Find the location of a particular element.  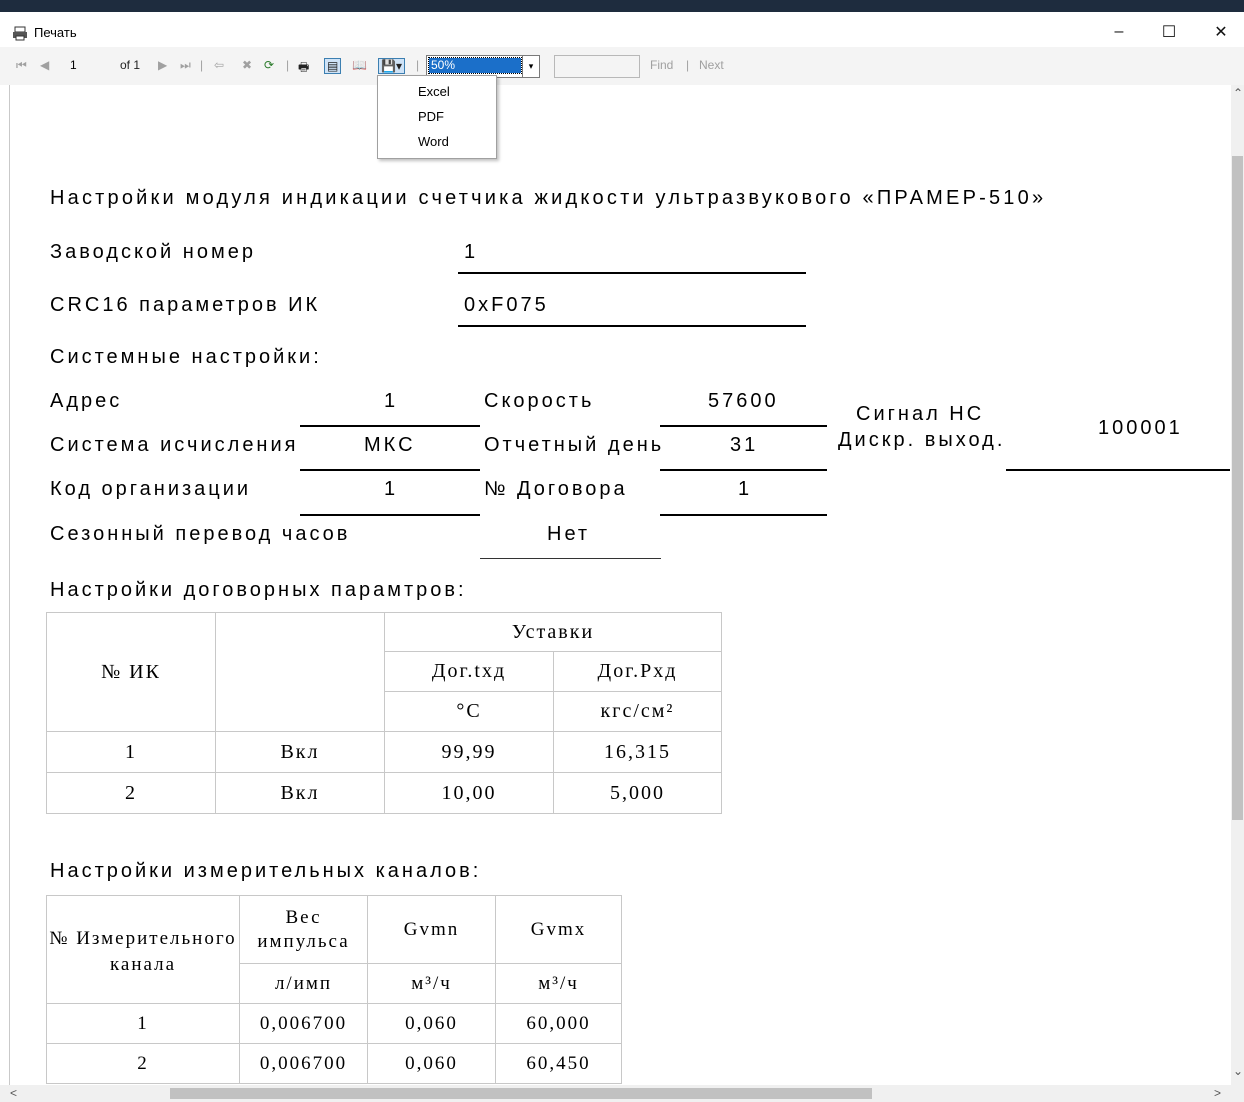

zoom-value: 50% is located at coordinates (475, 65).